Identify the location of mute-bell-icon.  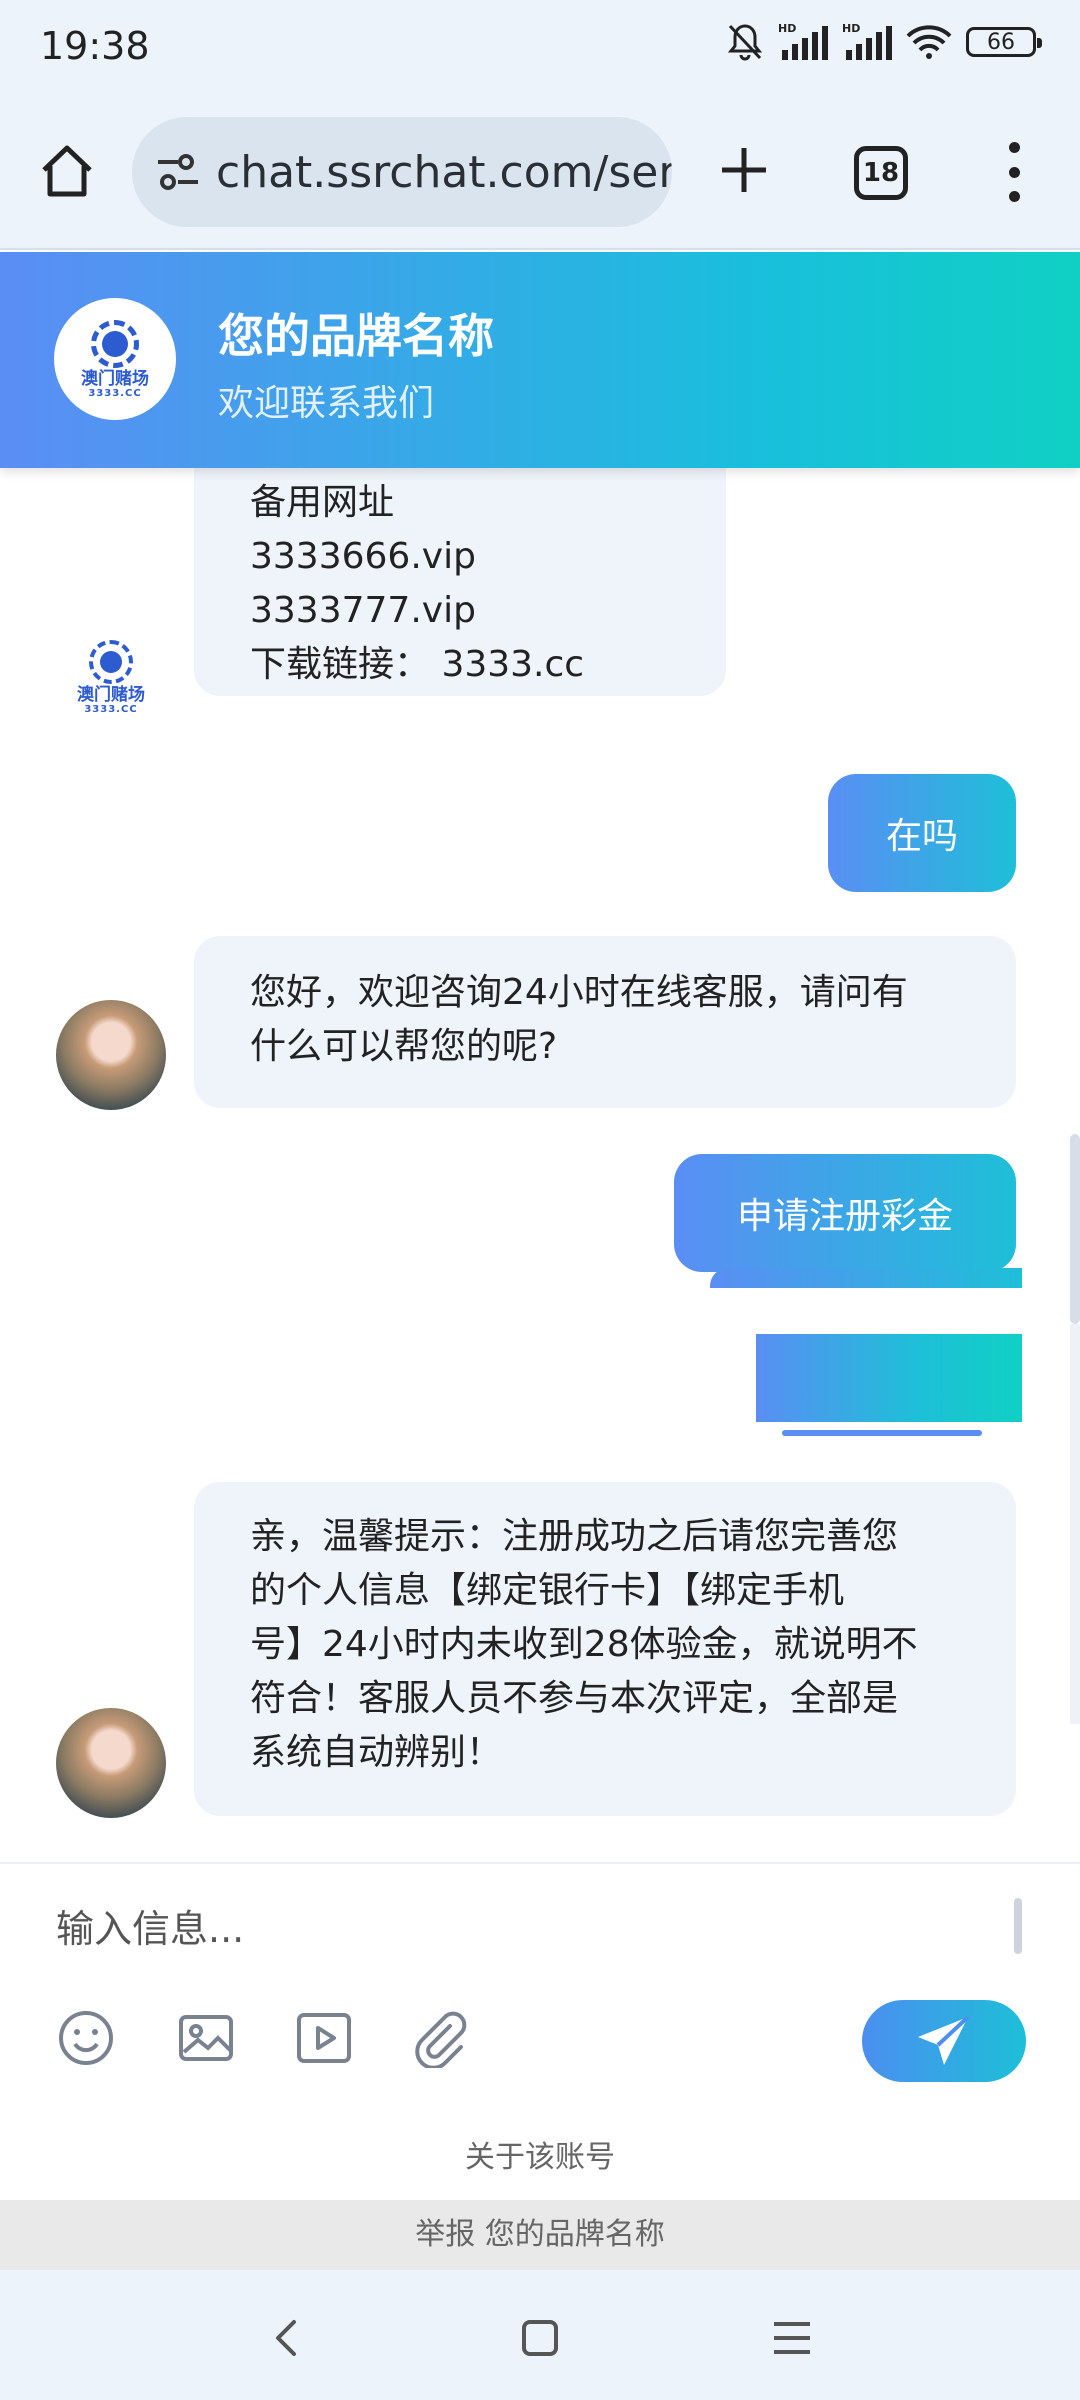
(745, 42).